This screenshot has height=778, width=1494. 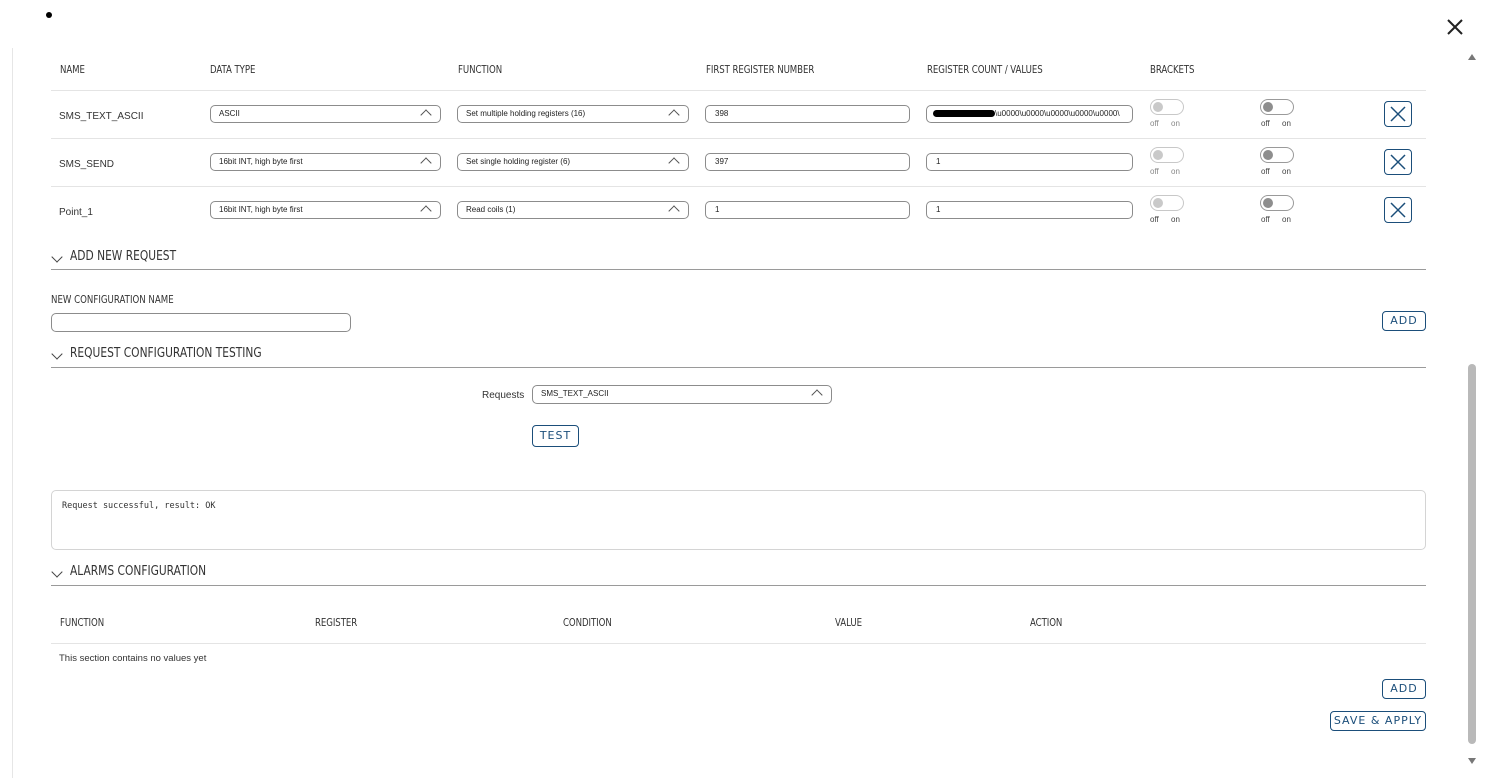 What do you see at coordinates (964, 113) in the screenshot?
I see `redacted-block` at bounding box center [964, 113].